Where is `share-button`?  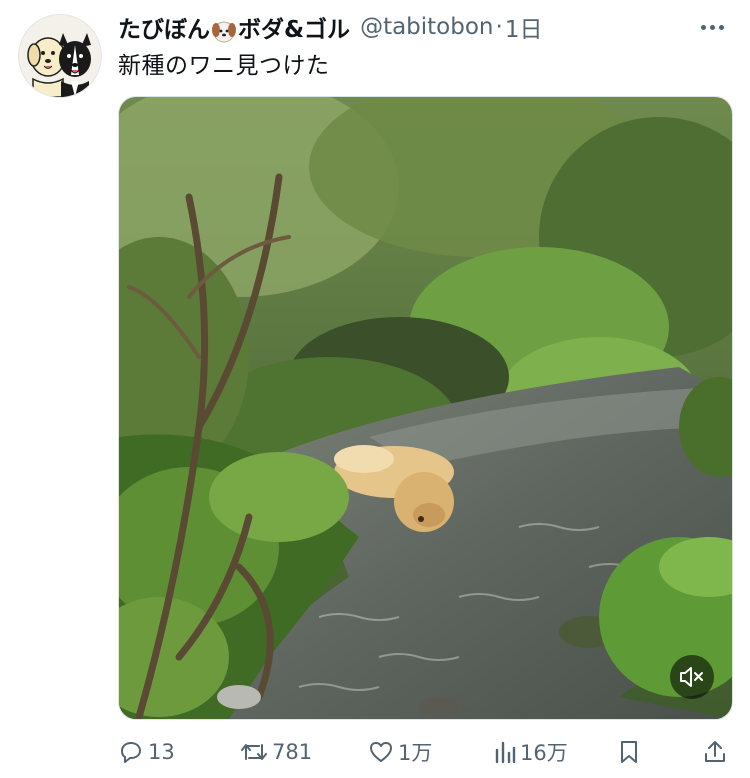
share-button is located at coordinates (715, 752).